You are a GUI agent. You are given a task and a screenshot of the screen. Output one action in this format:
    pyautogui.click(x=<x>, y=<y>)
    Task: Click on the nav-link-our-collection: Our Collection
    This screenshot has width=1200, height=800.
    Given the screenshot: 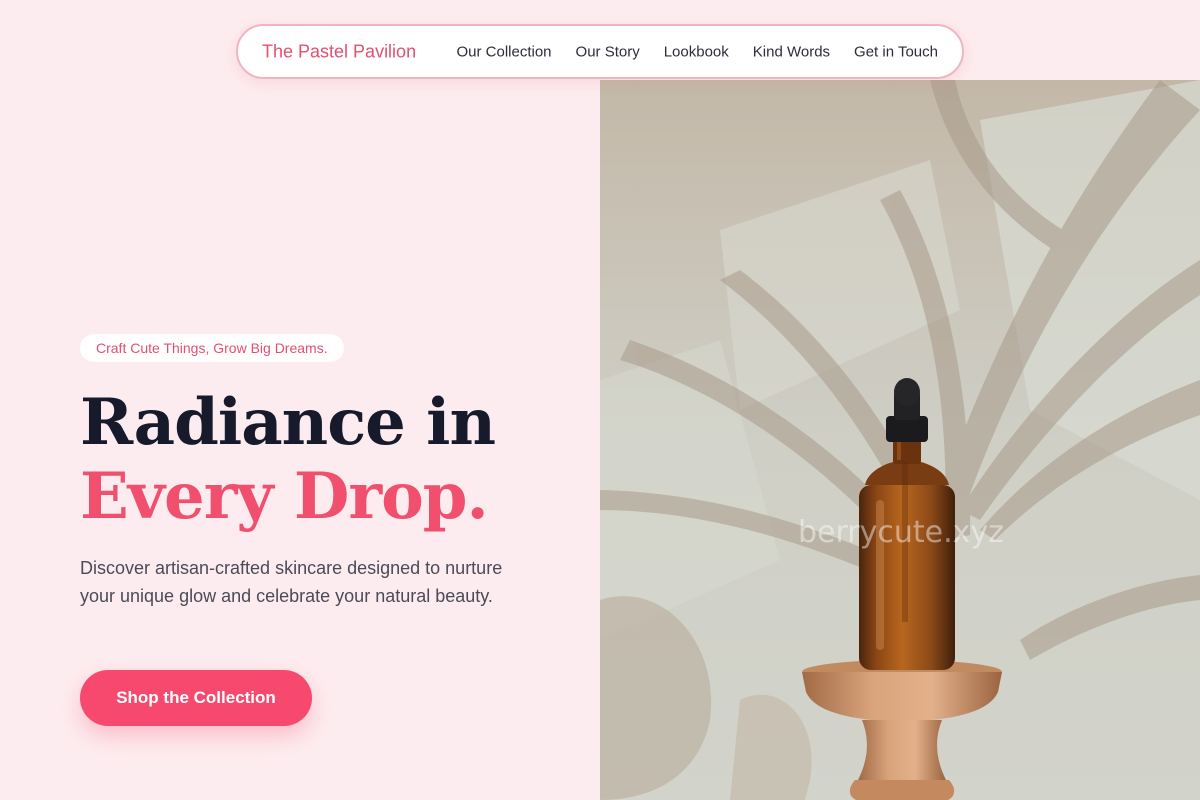 What is the action you would take?
    pyautogui.click(x=503, y=51)
    